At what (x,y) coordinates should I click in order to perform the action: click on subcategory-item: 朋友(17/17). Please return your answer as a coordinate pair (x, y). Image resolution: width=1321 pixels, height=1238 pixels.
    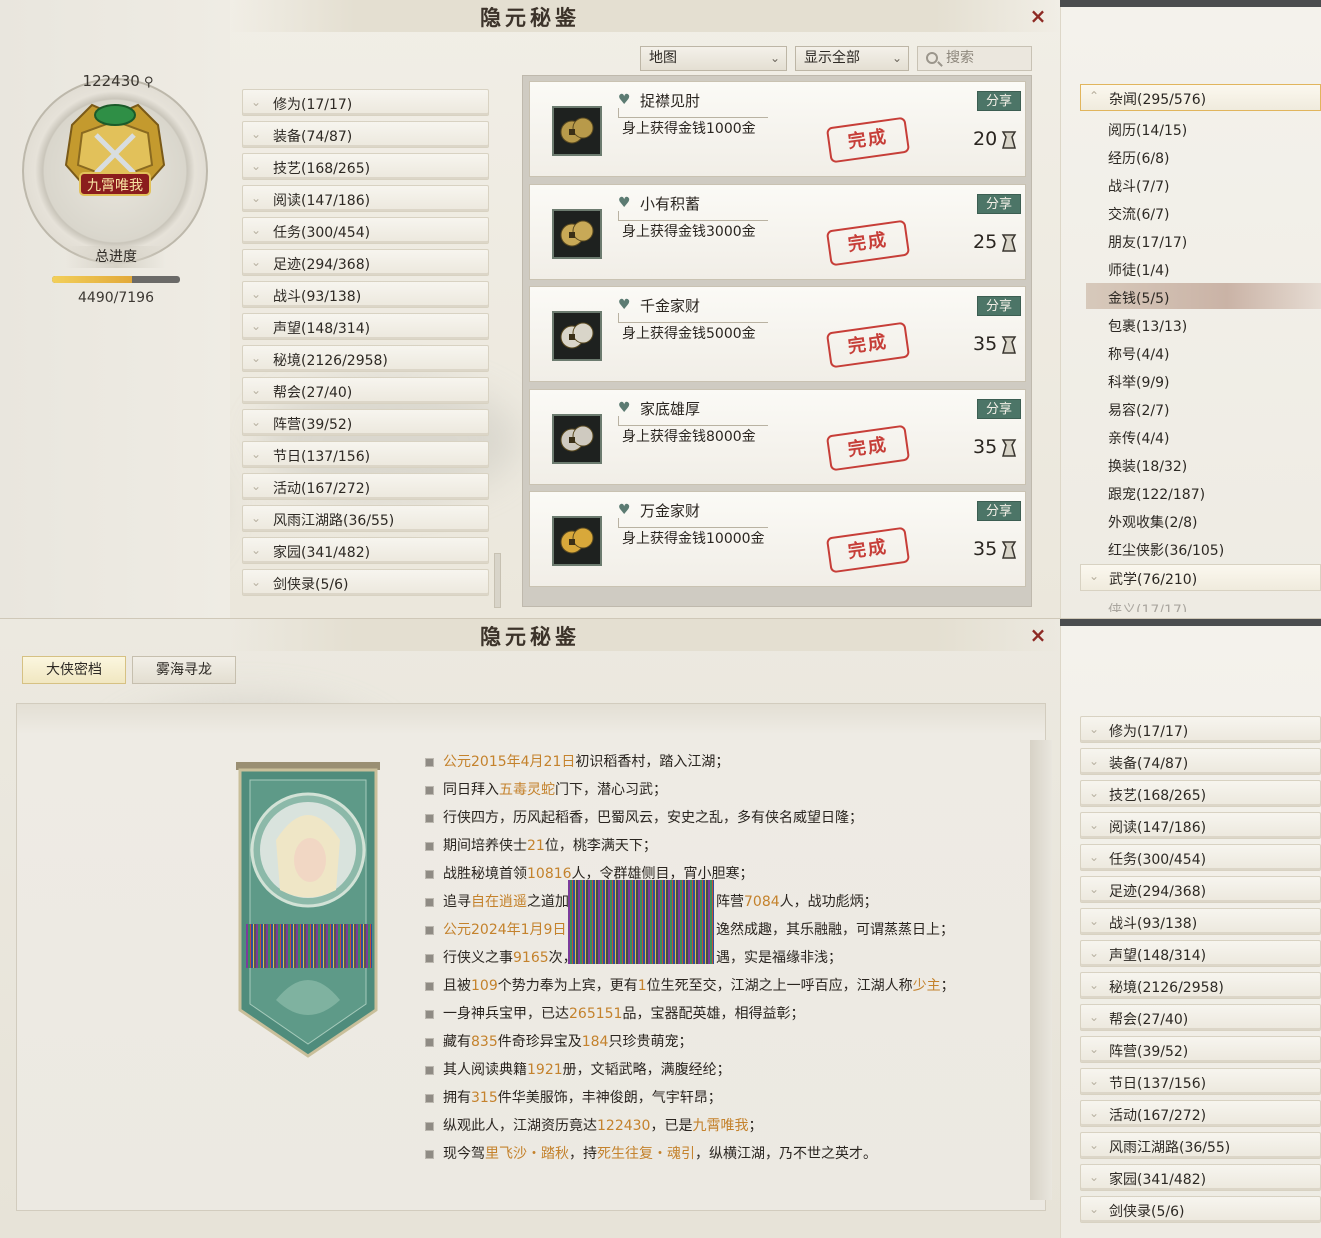
    Looking at the image, I should click on (1147, 242).